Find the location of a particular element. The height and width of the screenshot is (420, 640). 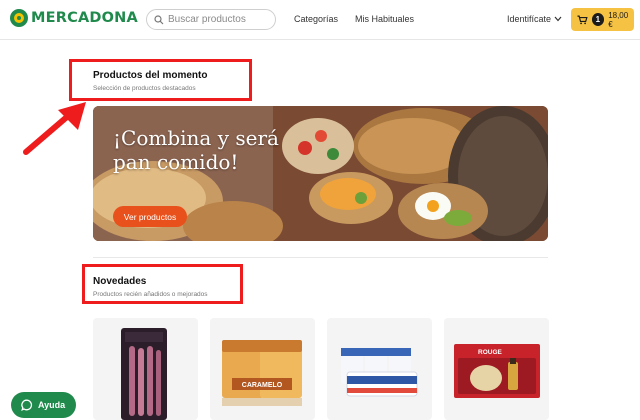

rouge-gift-box-image: ROUGE is located at coordinates (497, 371).